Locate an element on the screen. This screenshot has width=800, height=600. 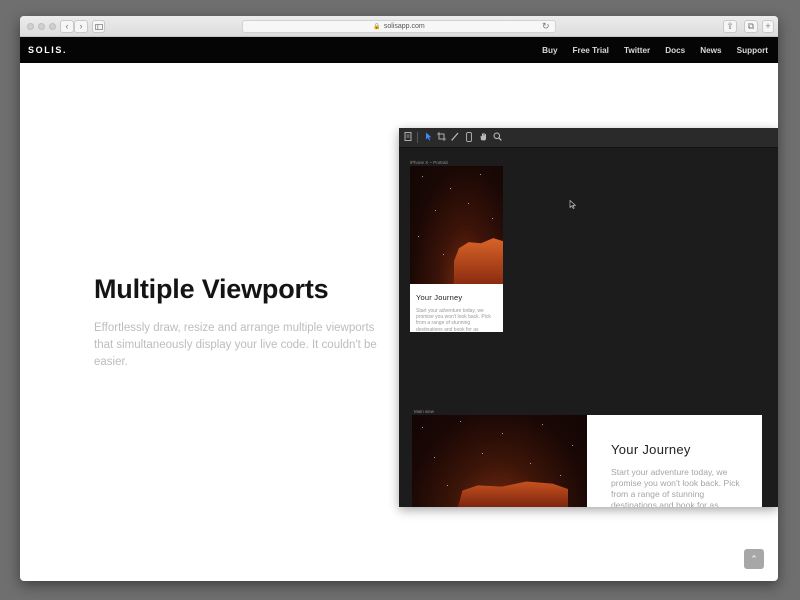
sidebar-button is located at coordinates (98, 26).